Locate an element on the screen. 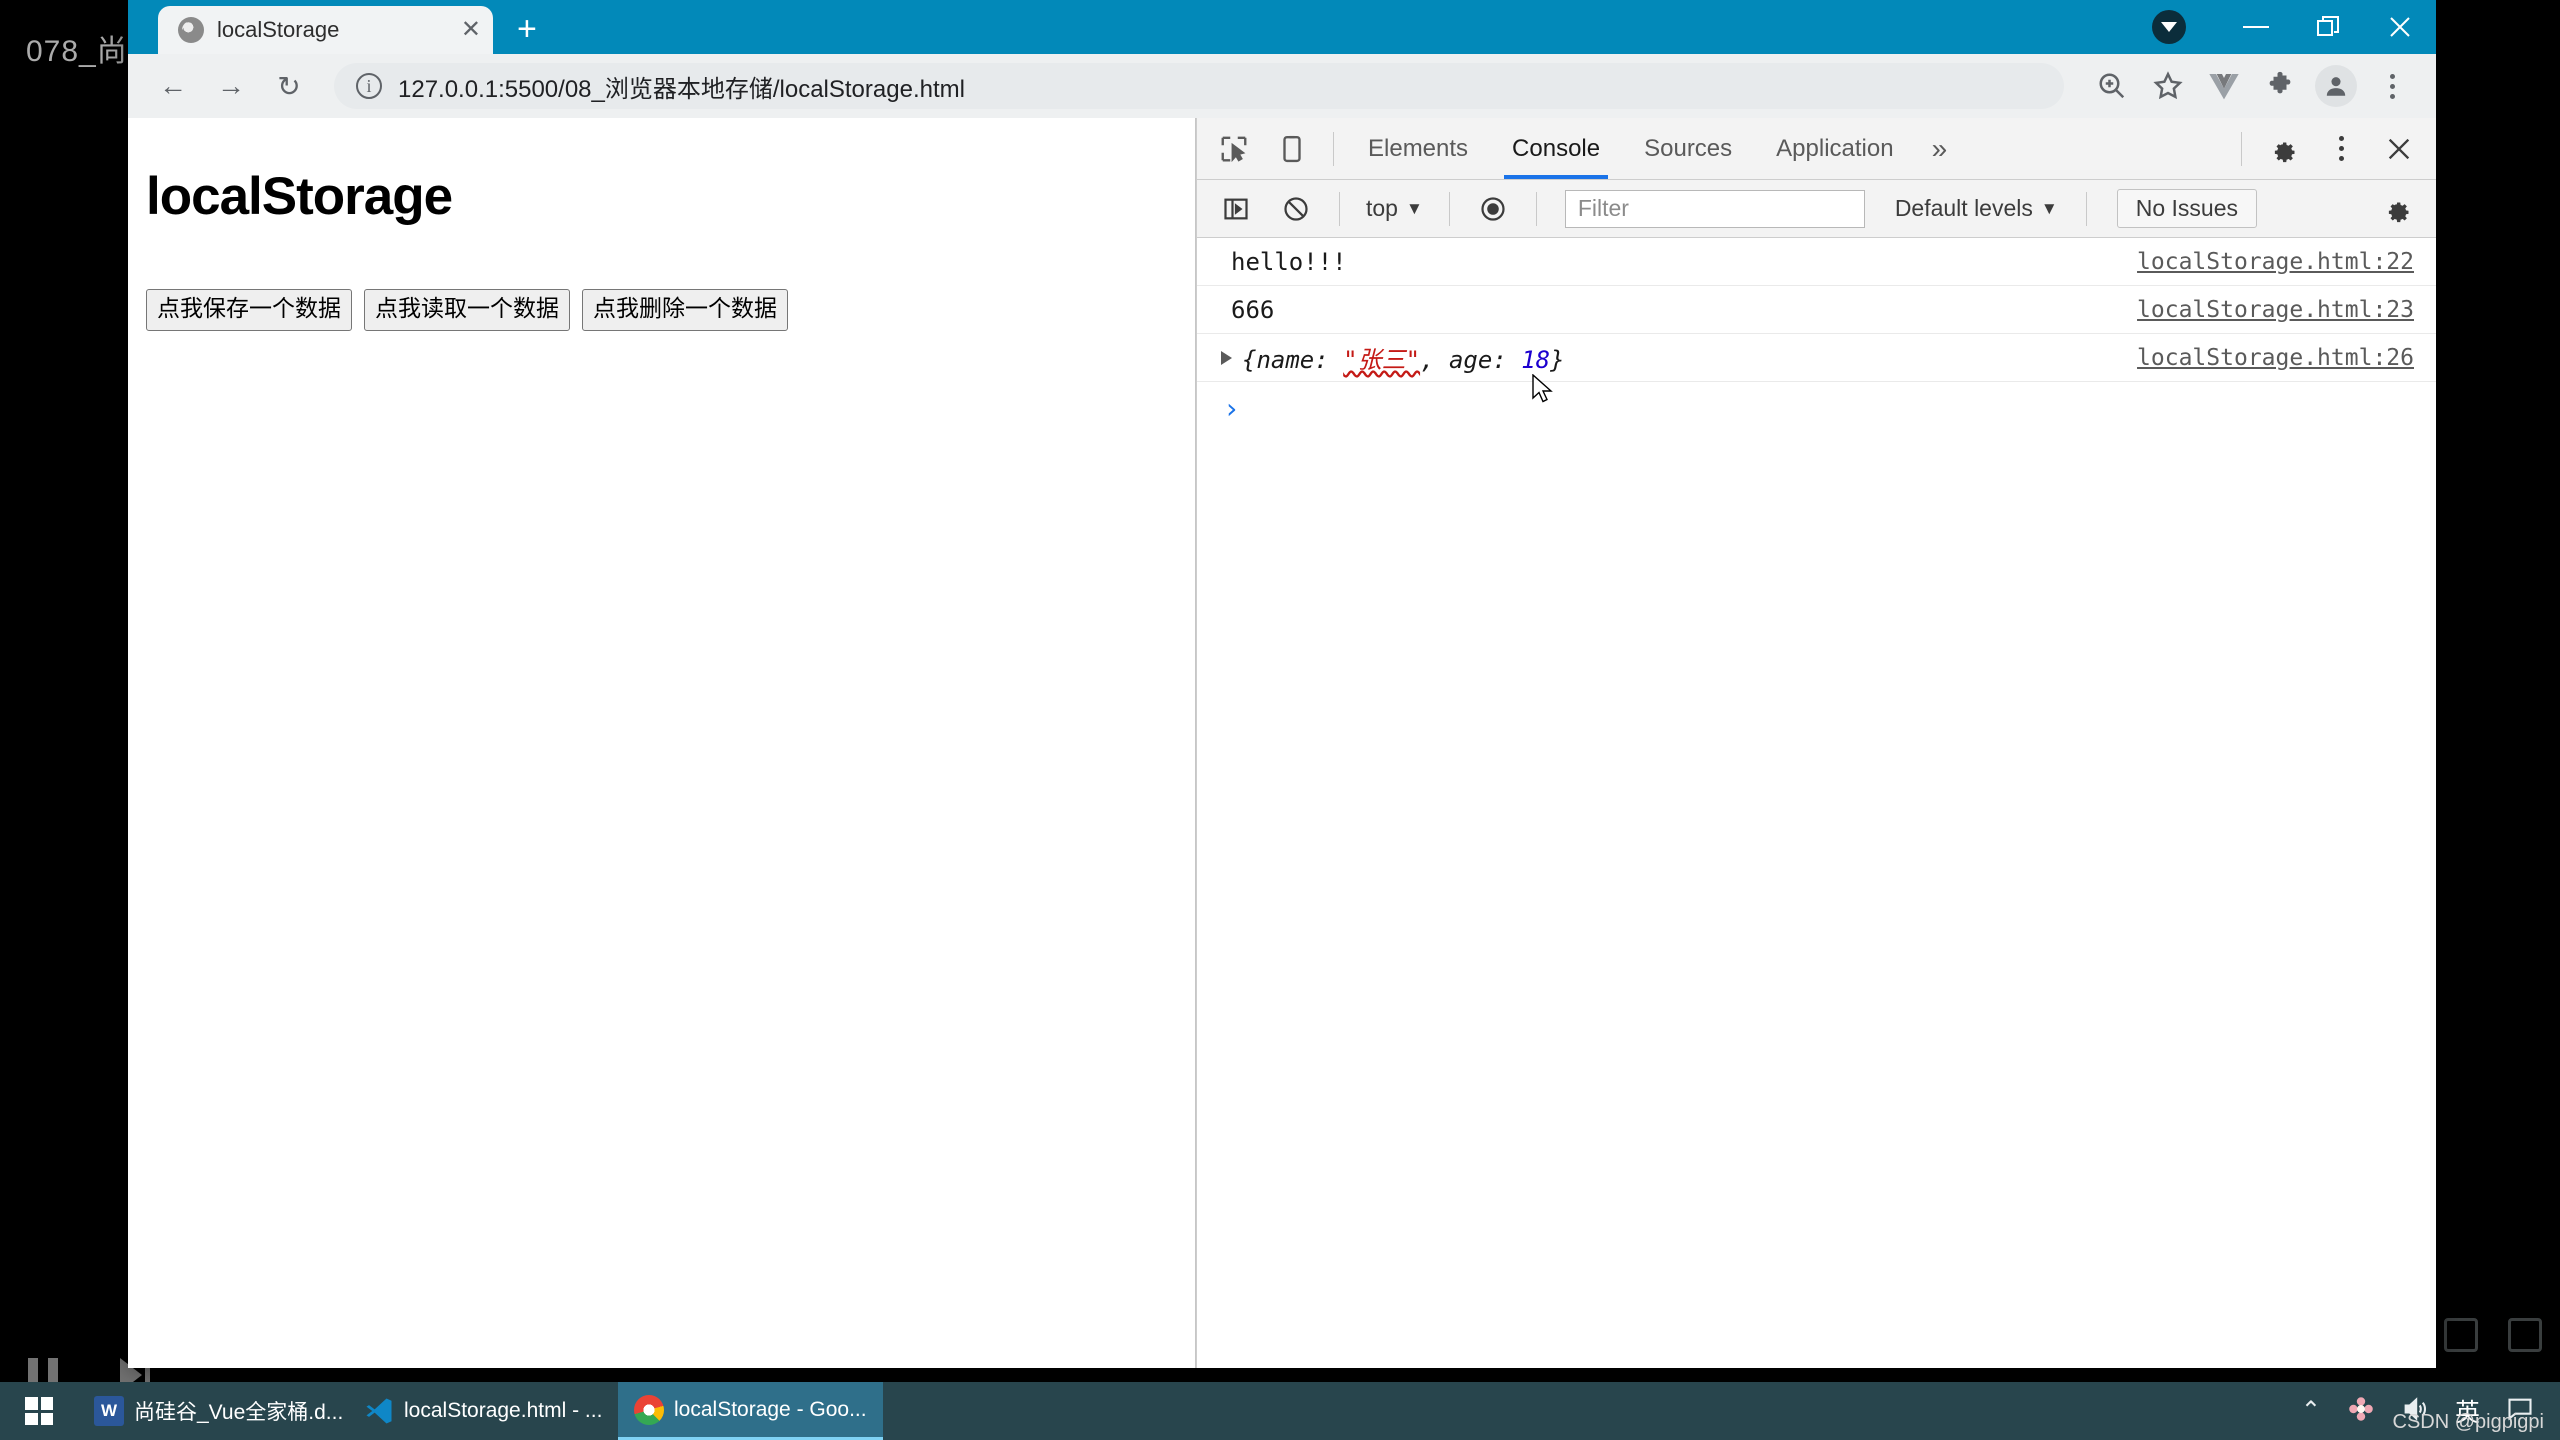  browser-tab-localstorage: localStorage ✕ is located at coordinates (325, 30).